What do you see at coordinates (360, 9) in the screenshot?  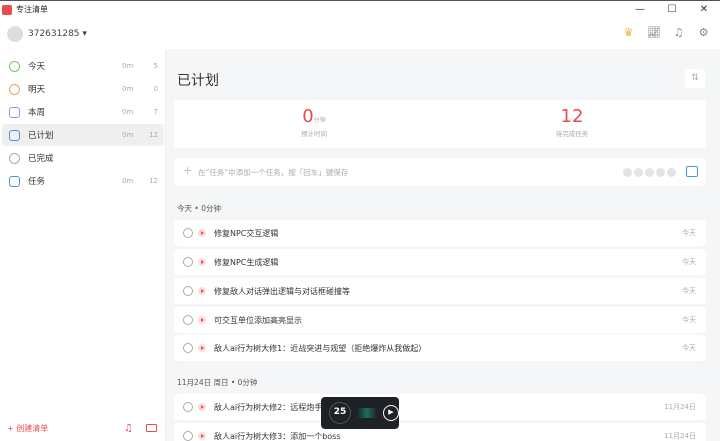 I see `title-bar: 专注清单 — ☐ ✕` at bounding box center [360, 9].